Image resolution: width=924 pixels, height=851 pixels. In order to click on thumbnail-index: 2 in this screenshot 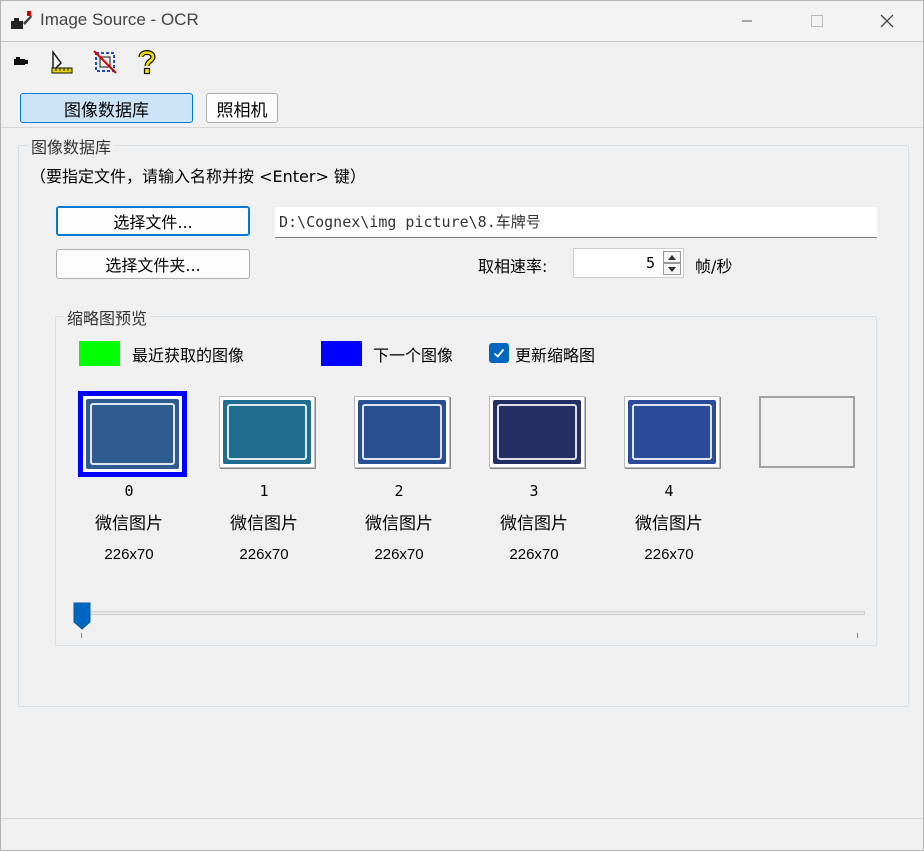, I will do `click(399, 491)`.